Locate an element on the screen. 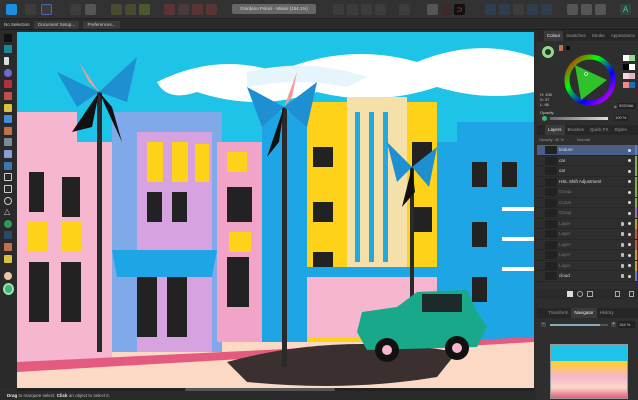 The width and height of the screenshot is (638, 400). tab-colour: Colour is located at coordinates (553, 36).